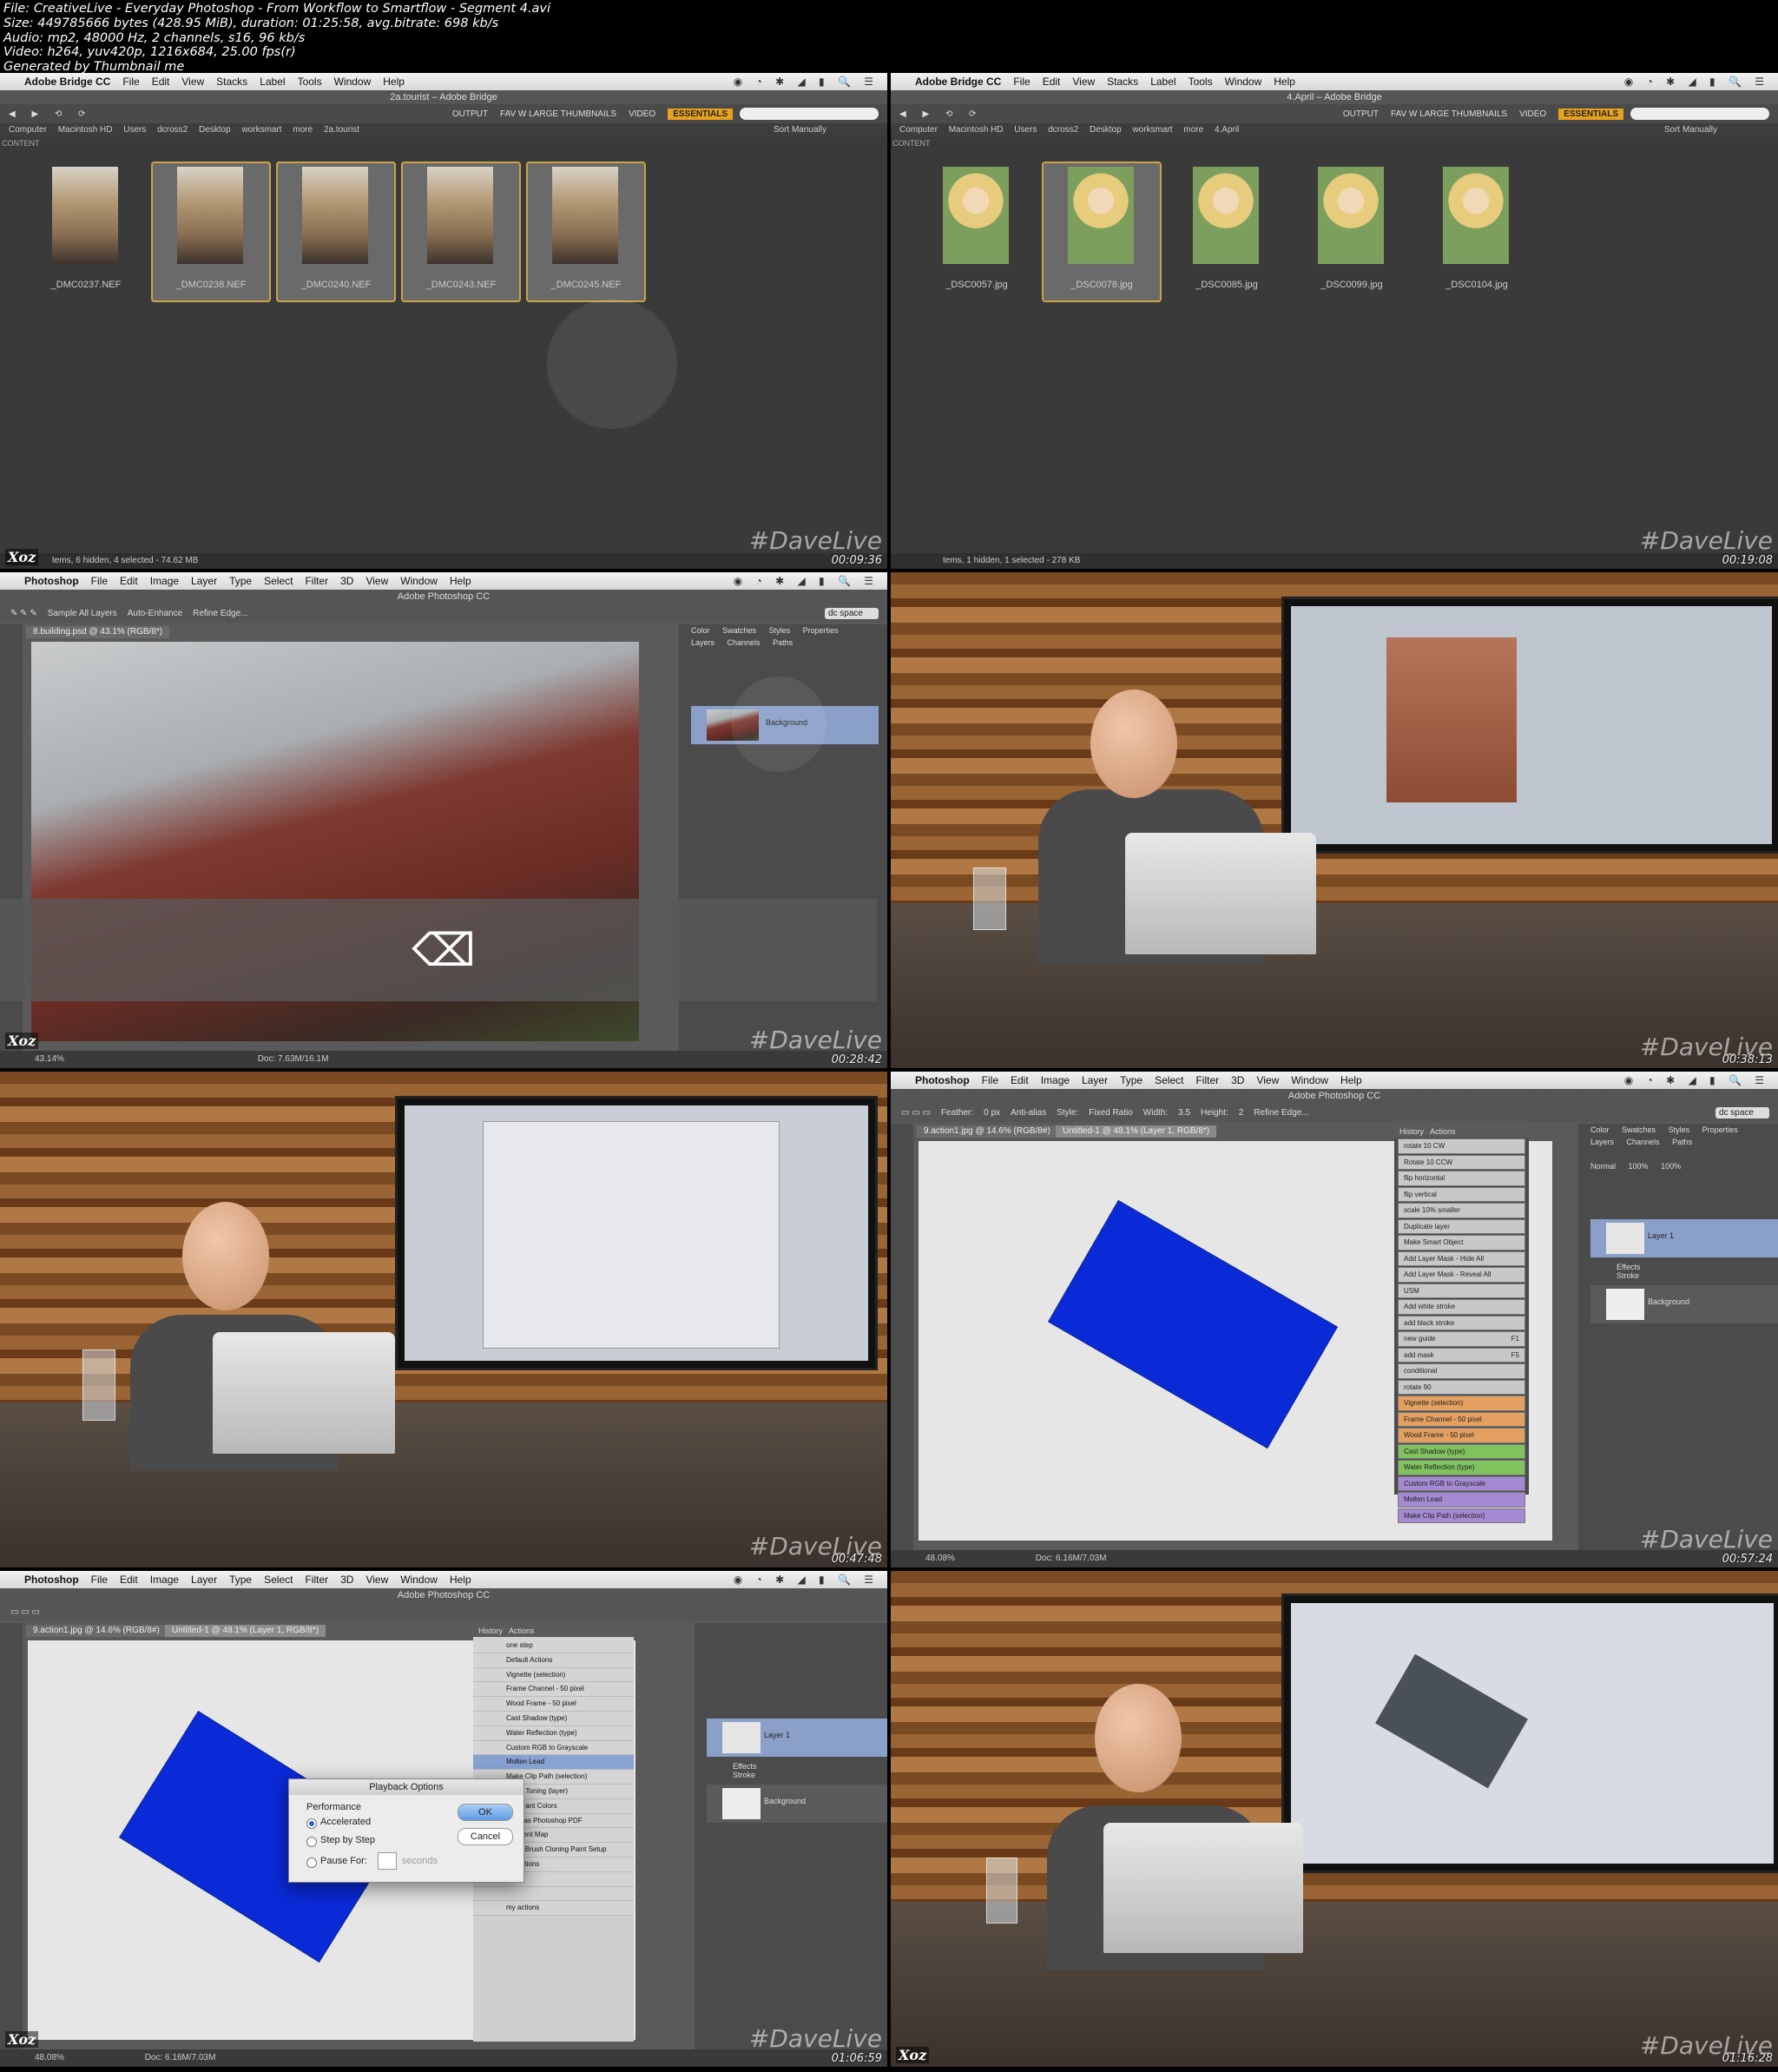 The height and width of the screenshot is (2072, 1778). I want to click on nav-arrows-icon: ◀ ▶ ⟲ ⟳, so click(51, 114).